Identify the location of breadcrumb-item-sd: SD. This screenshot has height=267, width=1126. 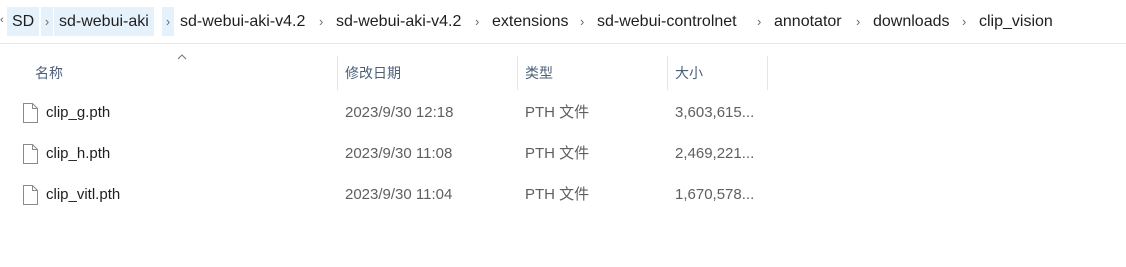
(23, 21).